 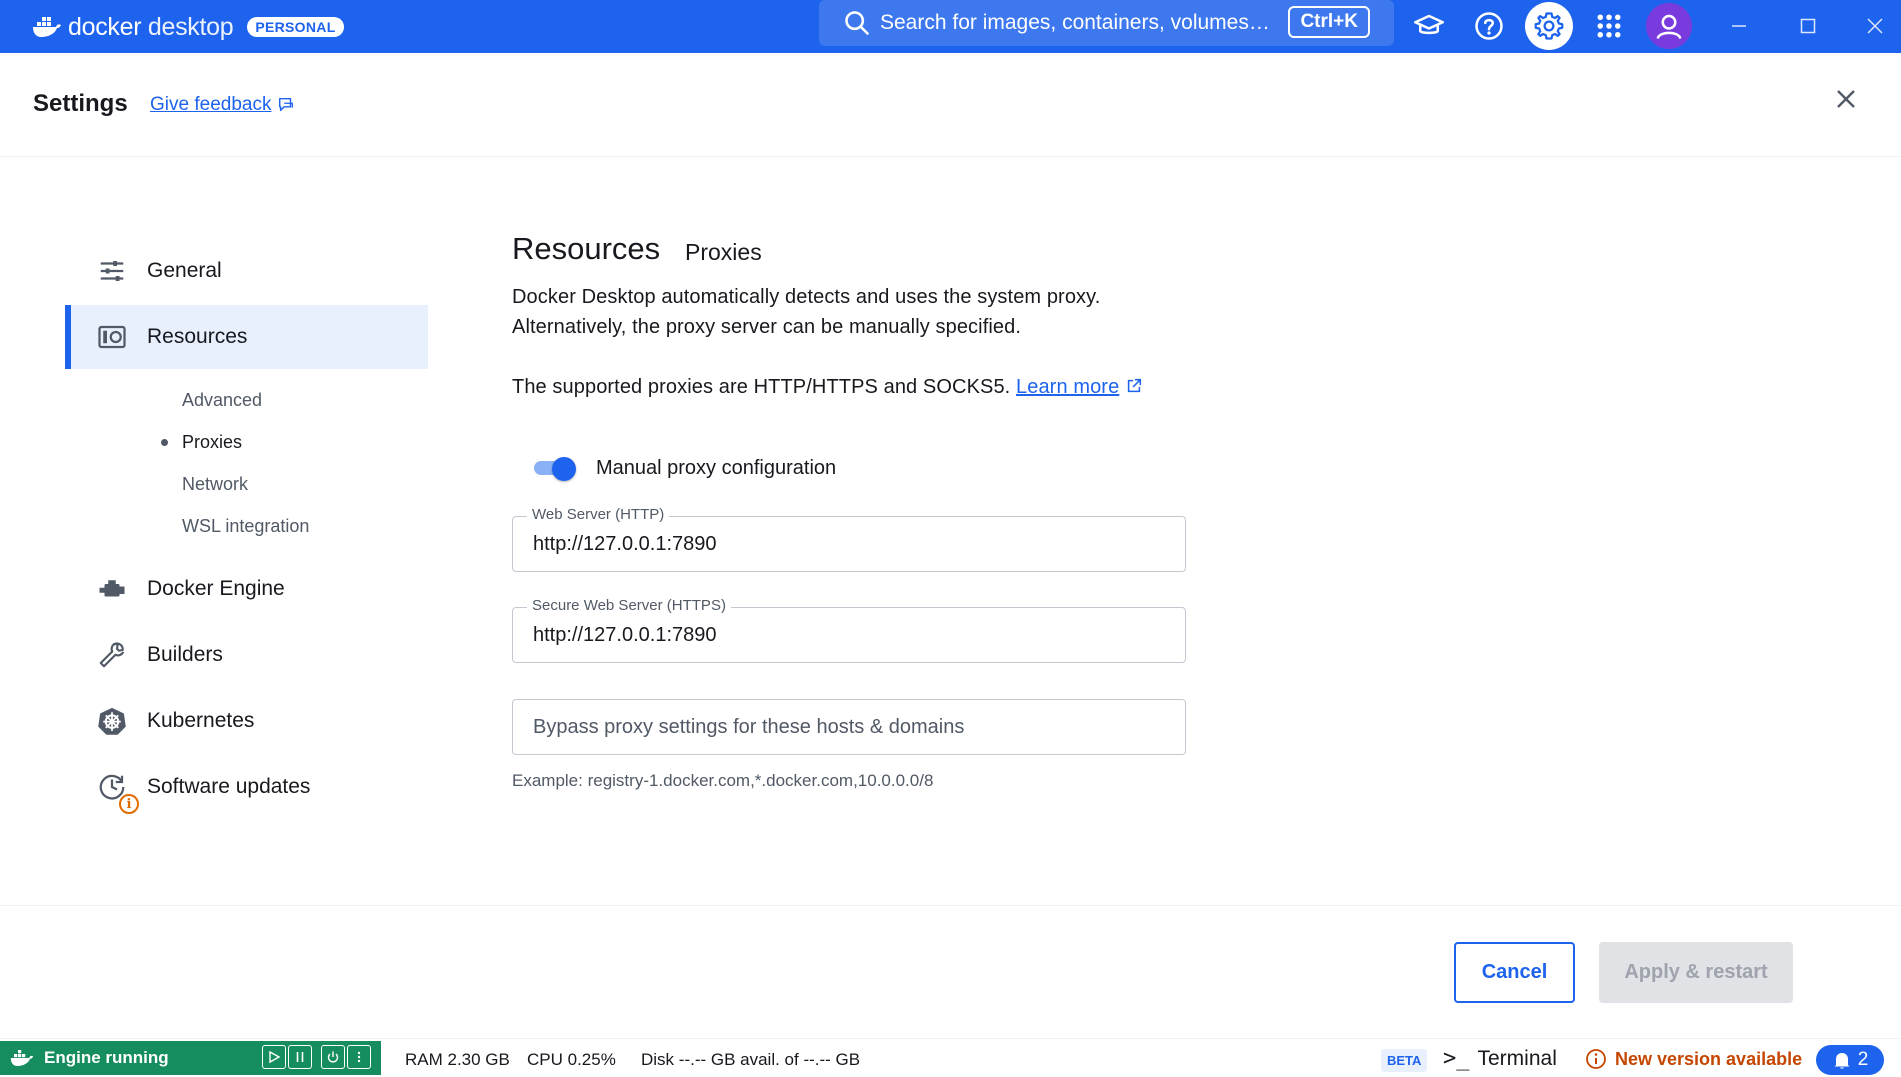 What do you see at coordinates (222, 400) in the screenshot?
I see `sidebar-subitem-advanced: Advanced` at bounding box center [222, 400].